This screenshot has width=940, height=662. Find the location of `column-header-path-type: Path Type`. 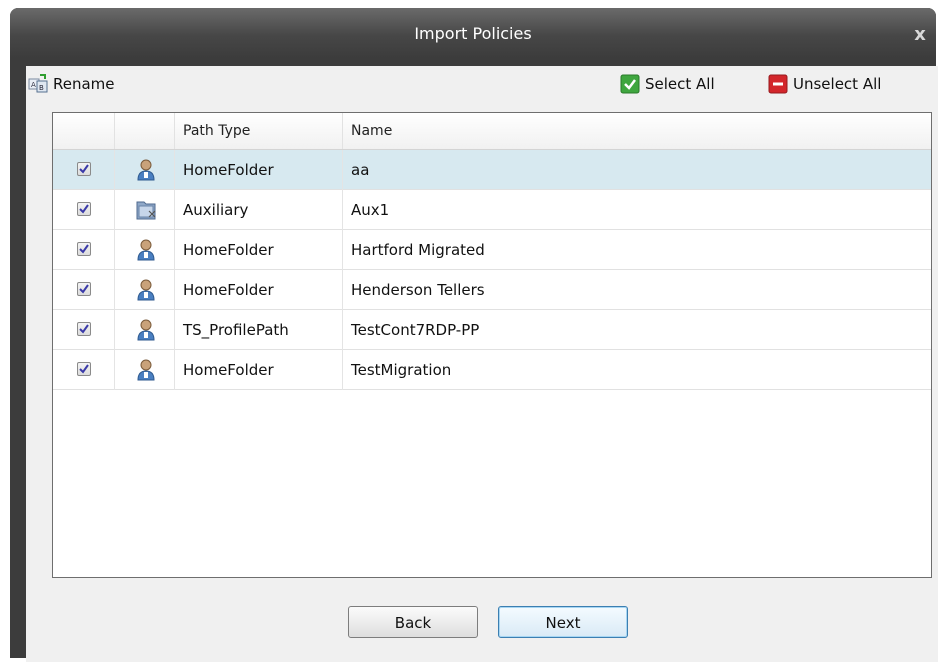

column-header-path-type: Path Type is located at coordinates (259, 131).